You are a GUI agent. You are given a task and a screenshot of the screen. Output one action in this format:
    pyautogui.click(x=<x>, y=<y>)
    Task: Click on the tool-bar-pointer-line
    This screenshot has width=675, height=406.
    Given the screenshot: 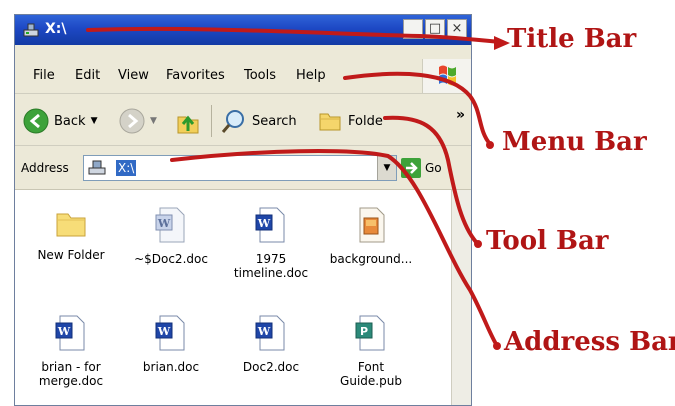 What is the action you would take?
    pyautogui.click(x=430, y=179)
    